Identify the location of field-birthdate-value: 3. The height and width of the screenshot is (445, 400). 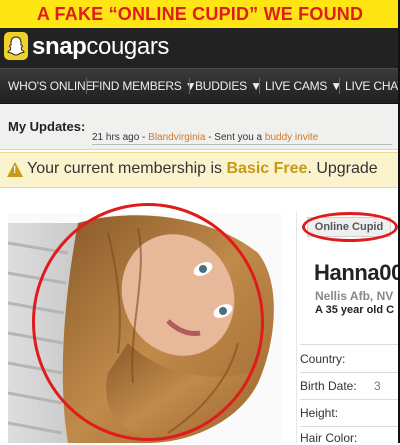
(377, 386).